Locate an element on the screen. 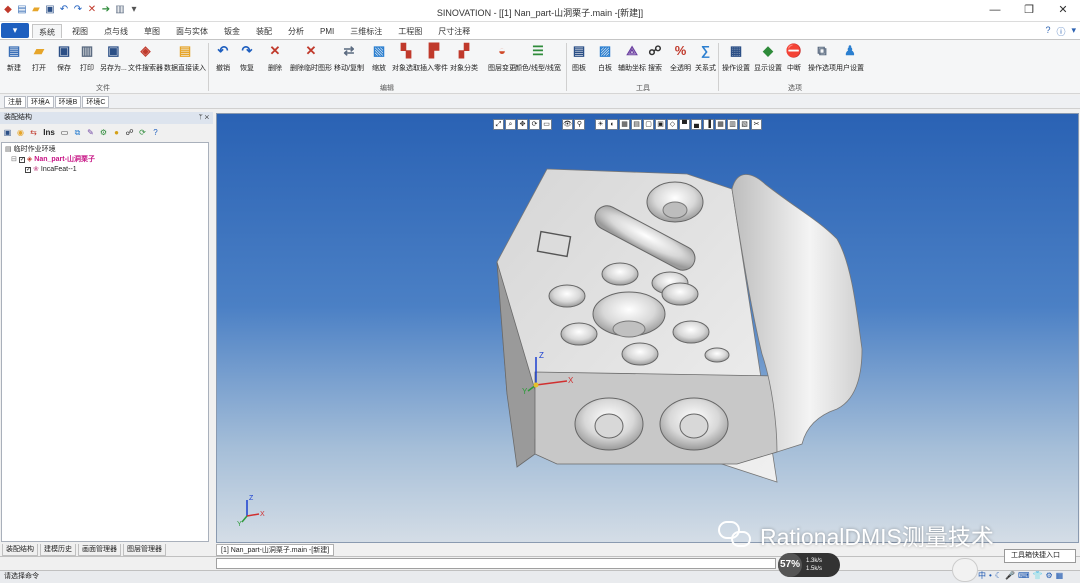  aux-coordinate-button: ⟁ 辅助坐标 is located at coordinates (632, 57).